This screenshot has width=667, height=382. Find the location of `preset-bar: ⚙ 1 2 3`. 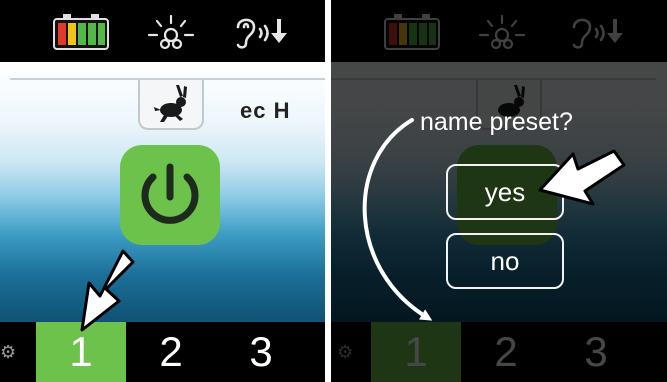

preset-bar: ⚙ 1 2 3 is located at coordinates (162, 352).